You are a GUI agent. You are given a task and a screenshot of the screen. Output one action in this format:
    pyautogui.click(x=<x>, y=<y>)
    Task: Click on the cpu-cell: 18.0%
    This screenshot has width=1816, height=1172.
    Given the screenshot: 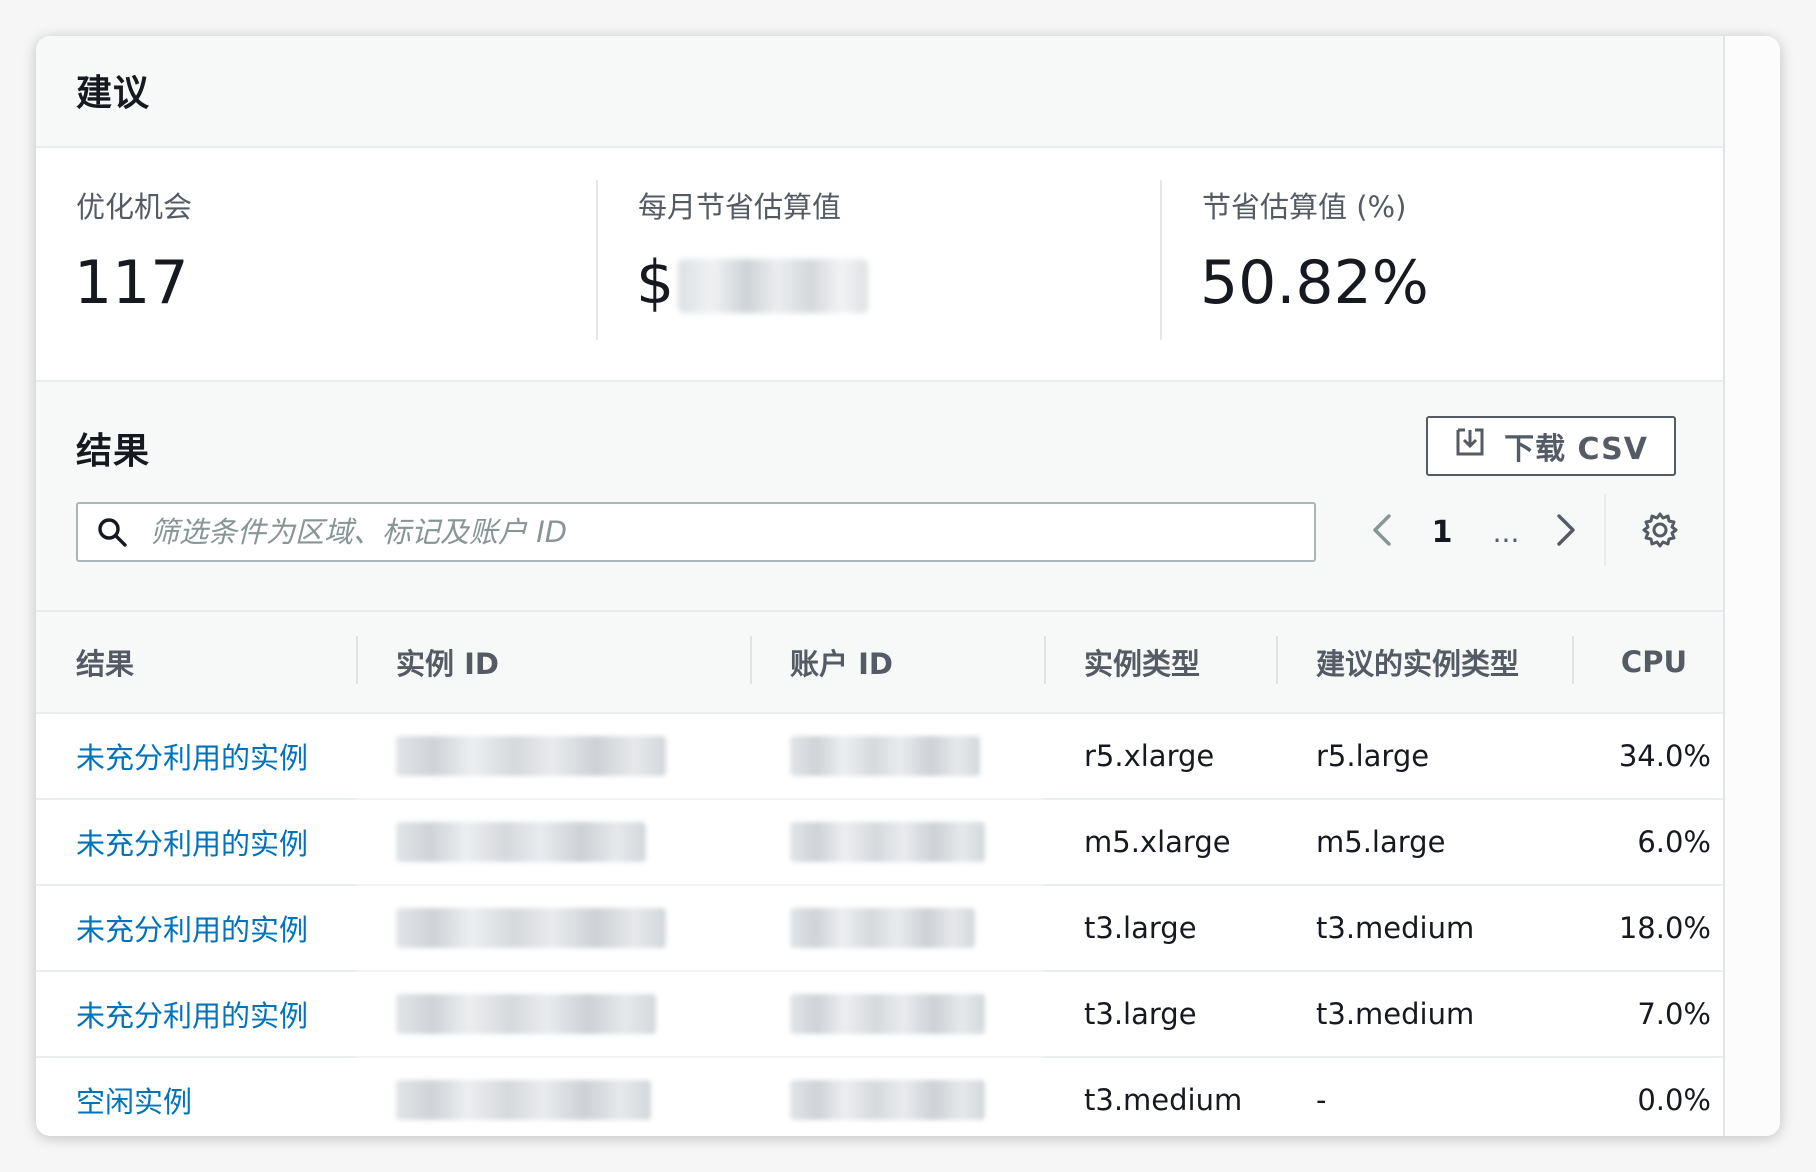 What is the action you would take?
    pyautogui.click(x=1647, y=928)
    